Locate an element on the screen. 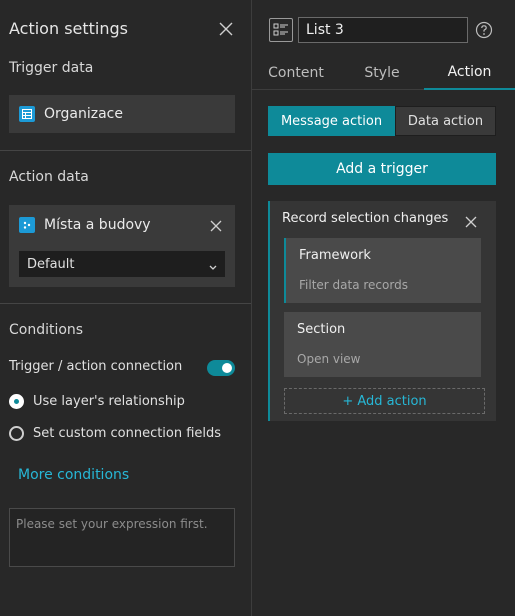  add-action-button: + Add action is located at coordinates (384, 401).